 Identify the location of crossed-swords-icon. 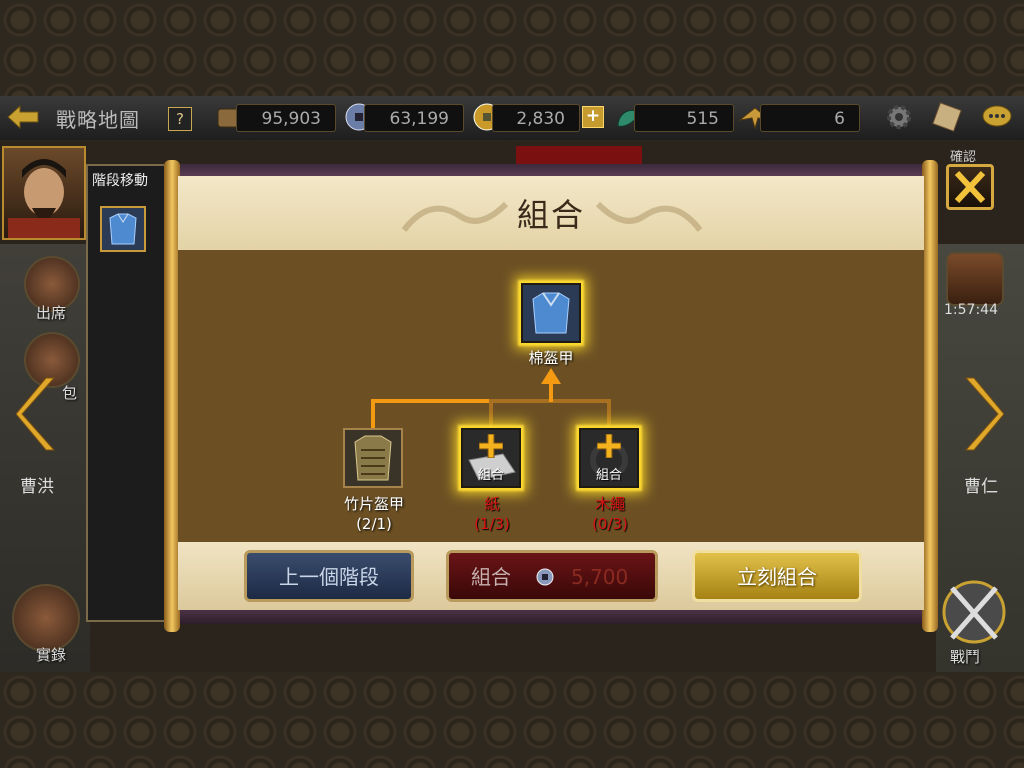
(974, 613).